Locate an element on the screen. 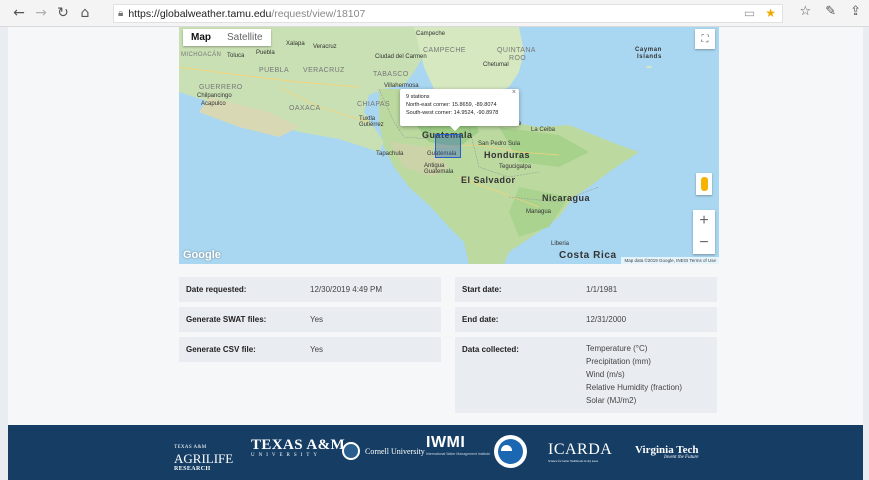 The width and height of the screenshot is (869, 480). back-arrow-icon: ← is located at coordinates (19, 13).